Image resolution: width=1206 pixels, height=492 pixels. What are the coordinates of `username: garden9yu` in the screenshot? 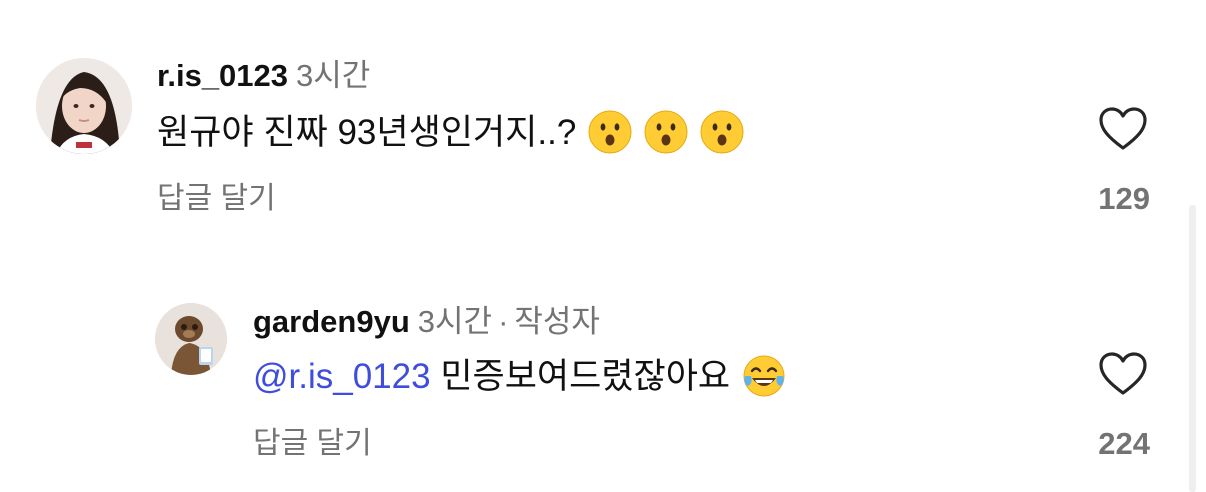 It's located at (331, 321).